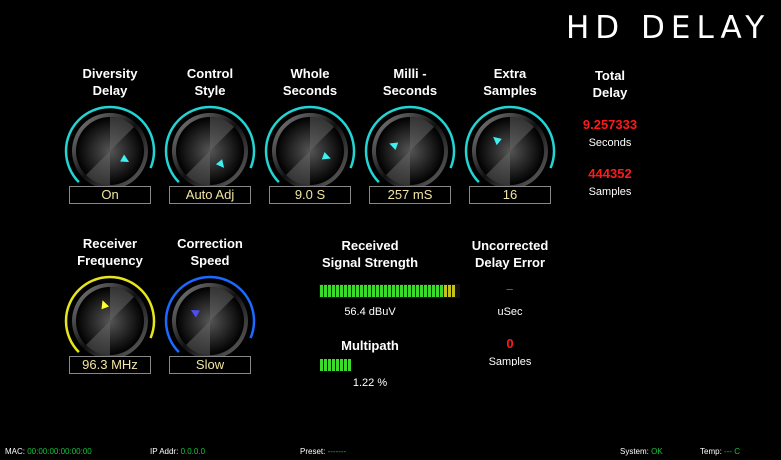 This screenshot has width=781, height=460. I want to click on multipath-value: 1.22 %, so click(370, 383).